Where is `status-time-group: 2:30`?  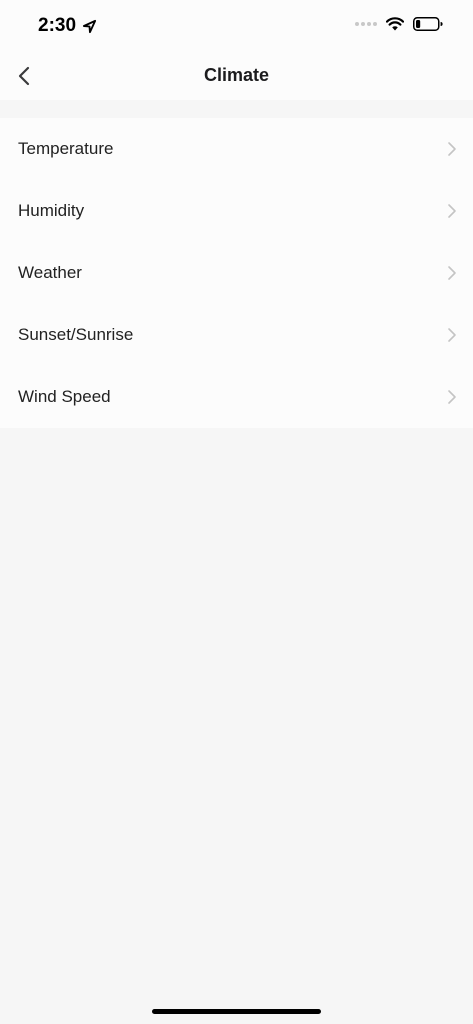
status-time-group: 2:30 is located at coordinates (67, 26).